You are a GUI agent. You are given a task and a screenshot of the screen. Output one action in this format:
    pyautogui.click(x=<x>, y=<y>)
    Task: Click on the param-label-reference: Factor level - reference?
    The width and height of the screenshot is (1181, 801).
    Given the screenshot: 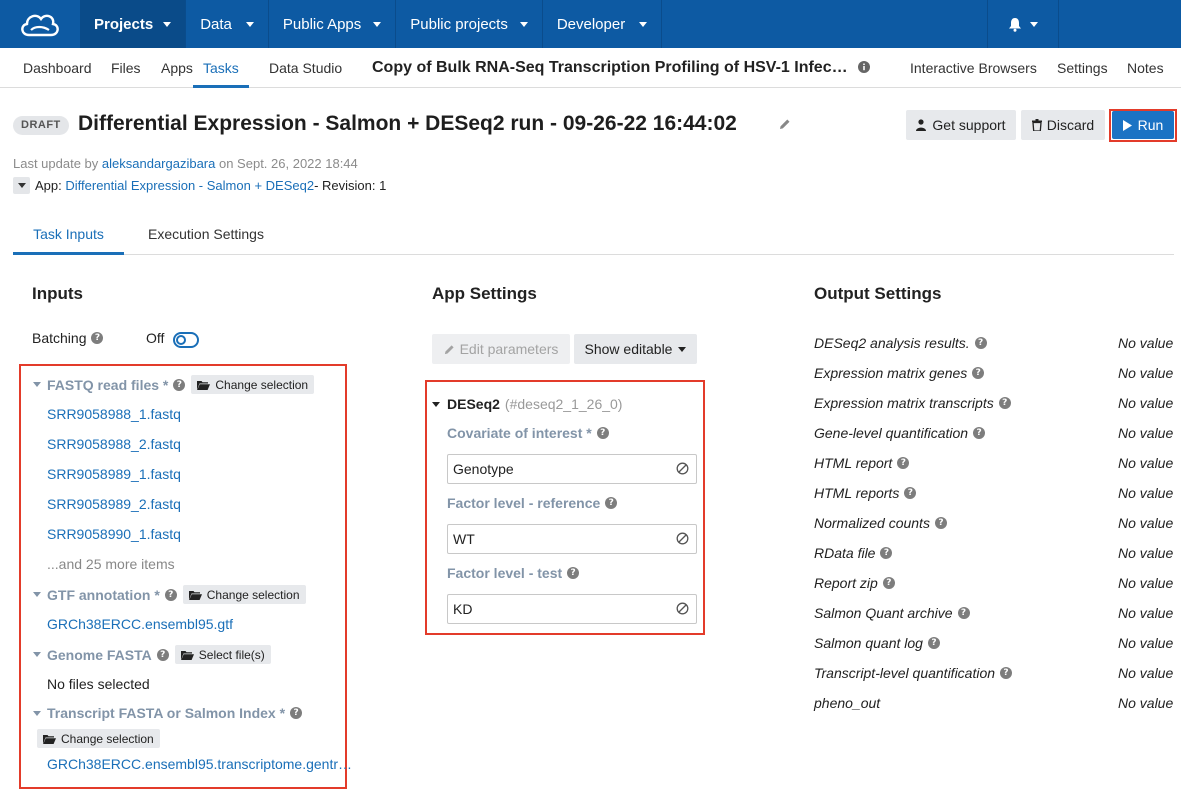 What is the action you would take?
    pyautogui.click(x=532, y=503)
    